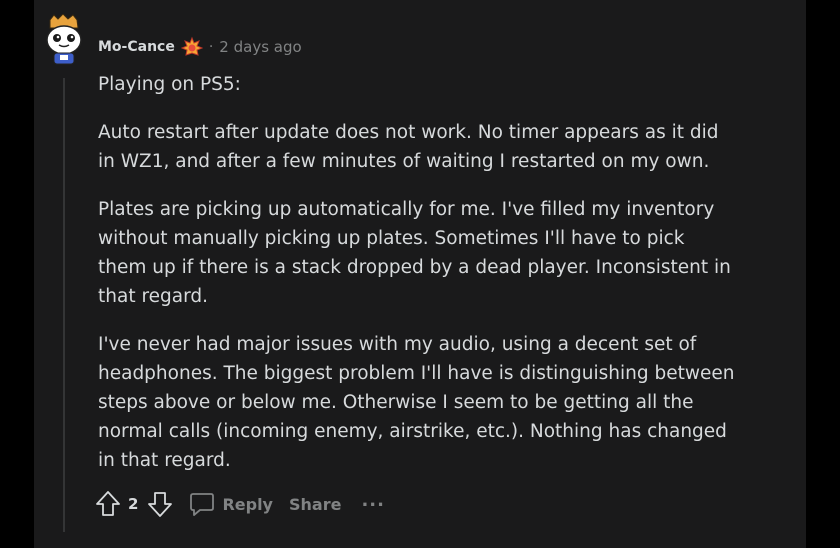 This screenshot has width=840, height=548. Describe the element at coordinates (192, 47) in the screenshot. I see `achievement-badge-icon` at that location.